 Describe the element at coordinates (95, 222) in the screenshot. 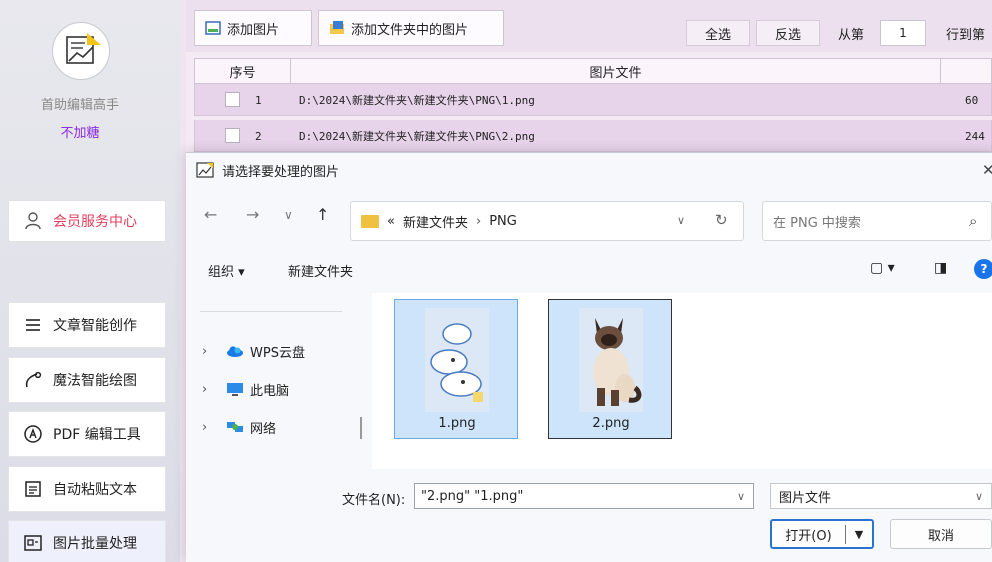

I see `member-center-label: 会员服务中心` at that location.